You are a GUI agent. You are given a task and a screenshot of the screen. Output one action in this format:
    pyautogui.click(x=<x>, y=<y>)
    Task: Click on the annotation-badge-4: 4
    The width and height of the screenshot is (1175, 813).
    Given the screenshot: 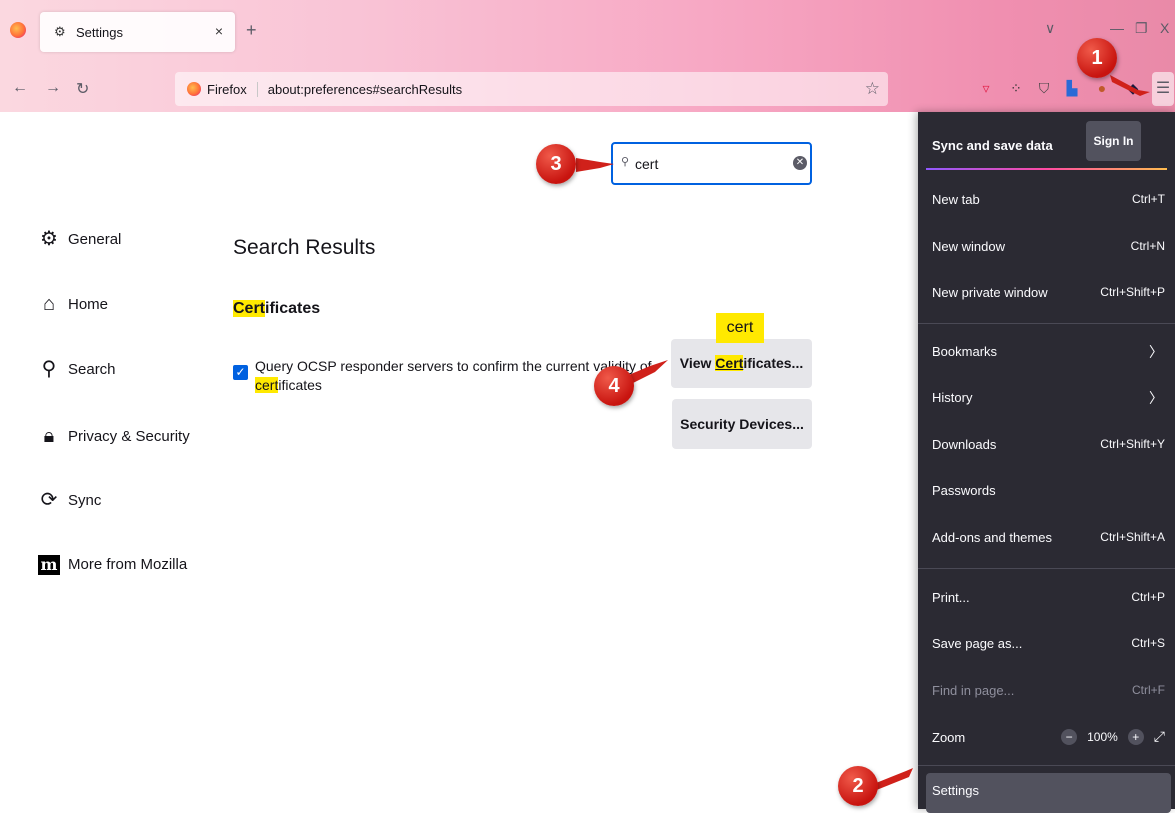 What is the action you would take?
    pyautogui.click(x=614, y=386)
    